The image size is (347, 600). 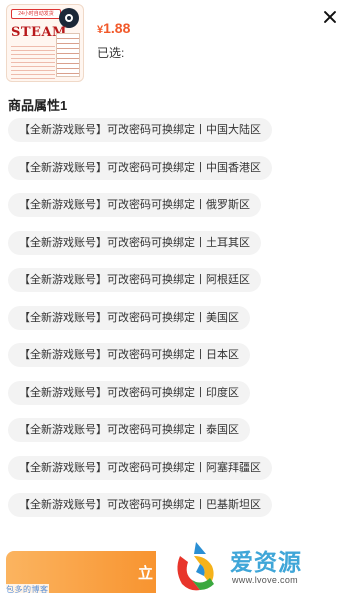 What do you see at coordinates (195, 566) in the screenshot?
I see `watermark-logo-icon` at bounding box center [195, 566].